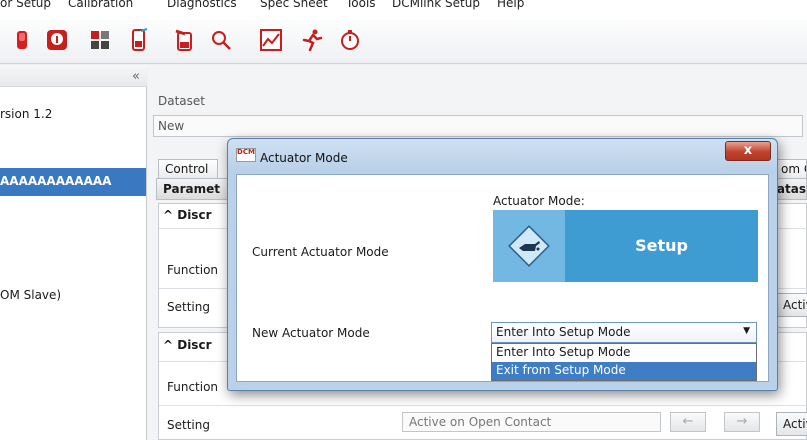 The image size is (807, 440). What do you see at coordinates (625, 246) in the screenshot?
I see `current-mode-card: Setup` at bounding box center [625, 246].